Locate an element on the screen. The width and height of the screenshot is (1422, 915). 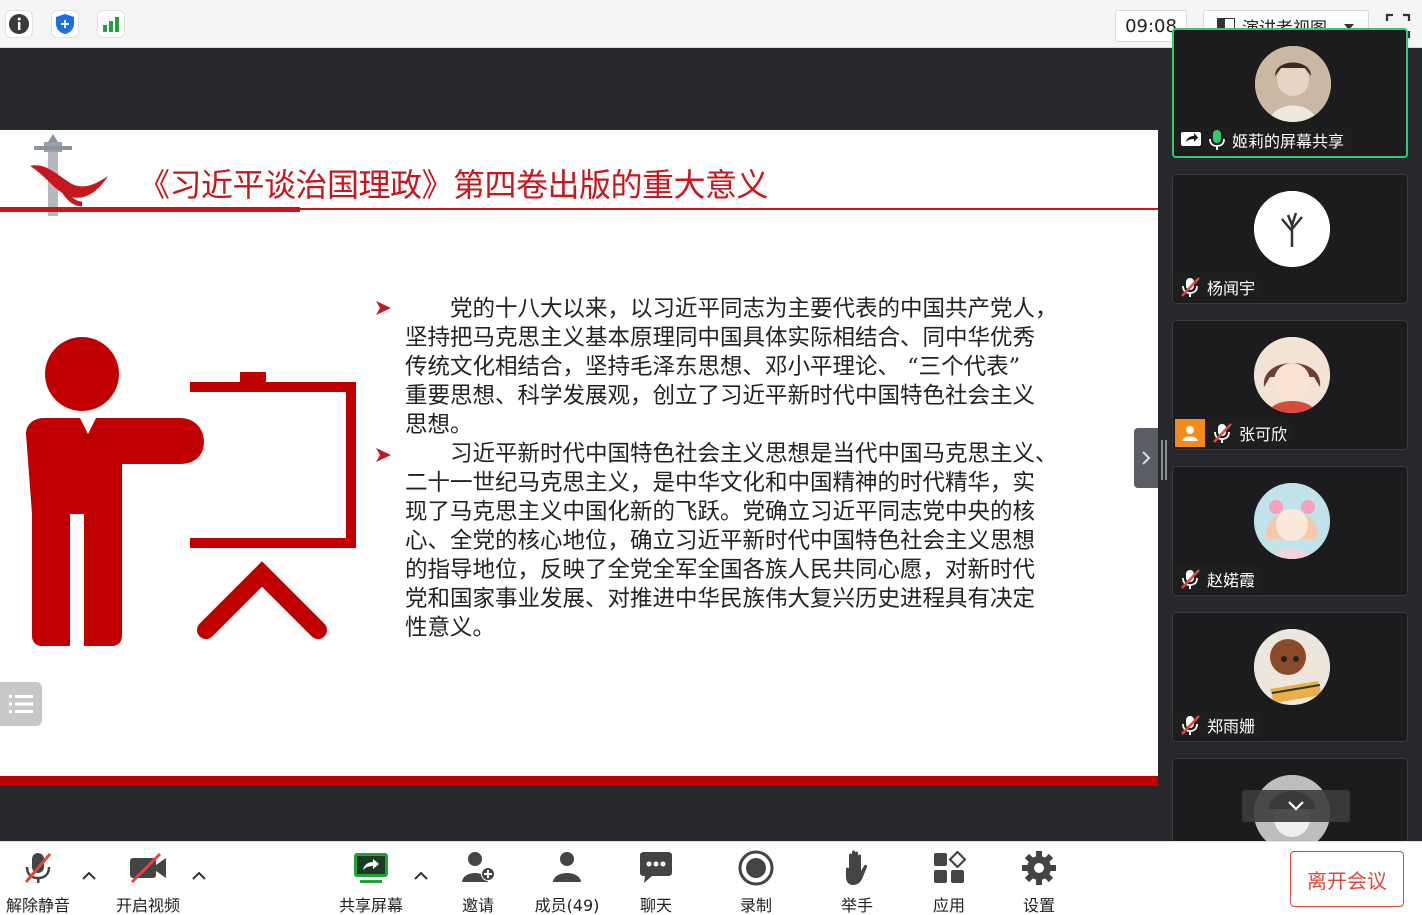
title-underline is located at coordinates (729, 209).